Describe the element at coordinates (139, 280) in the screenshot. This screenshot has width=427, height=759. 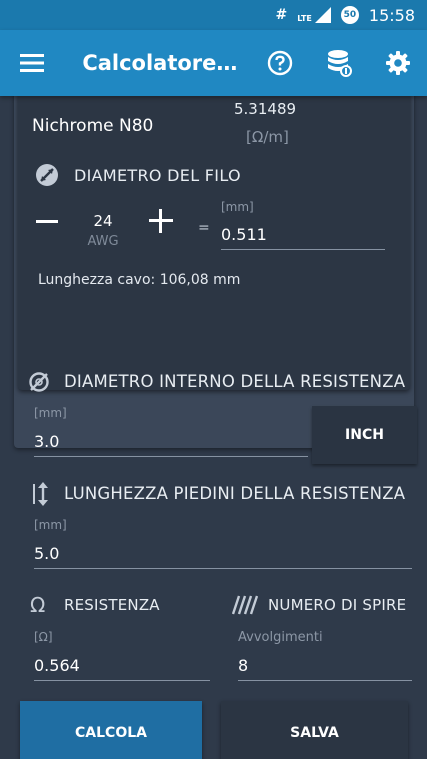
I see `cable-length: Lunghezza cavo: 106,08 mm` at that location.